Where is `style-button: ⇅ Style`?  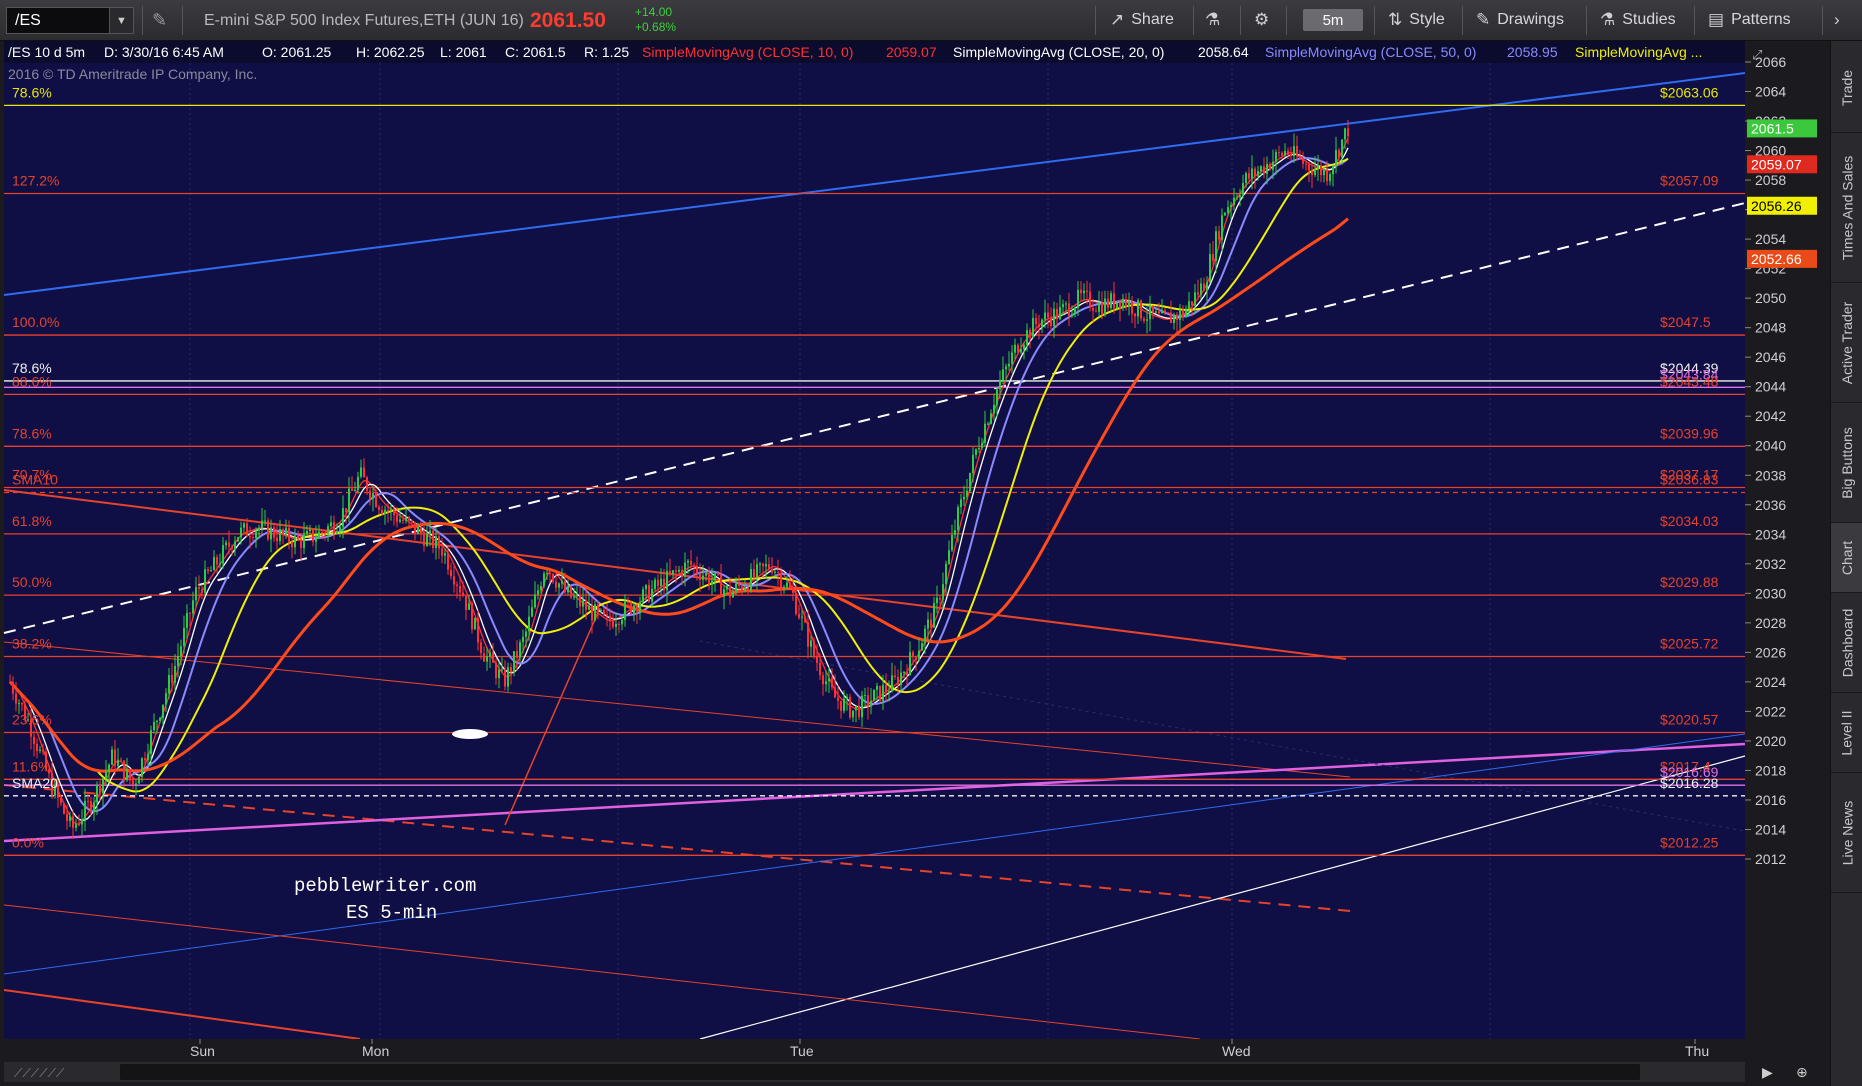
style-button: ⇅ Style is located at coordinates (1416, 20).